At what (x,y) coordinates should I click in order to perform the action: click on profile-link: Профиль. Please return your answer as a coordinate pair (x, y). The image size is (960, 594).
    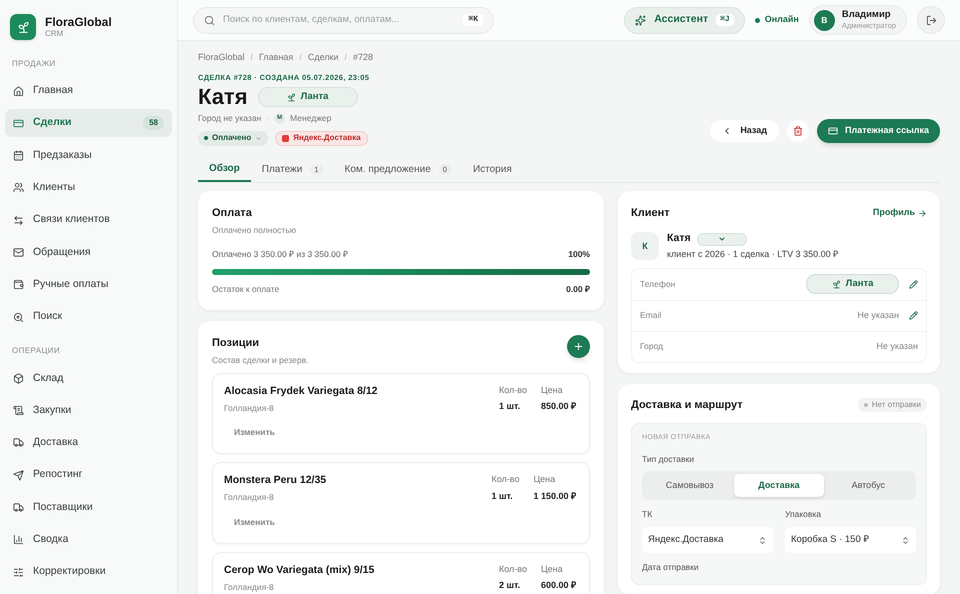
    Looking at the image, I should click on (899, 213).